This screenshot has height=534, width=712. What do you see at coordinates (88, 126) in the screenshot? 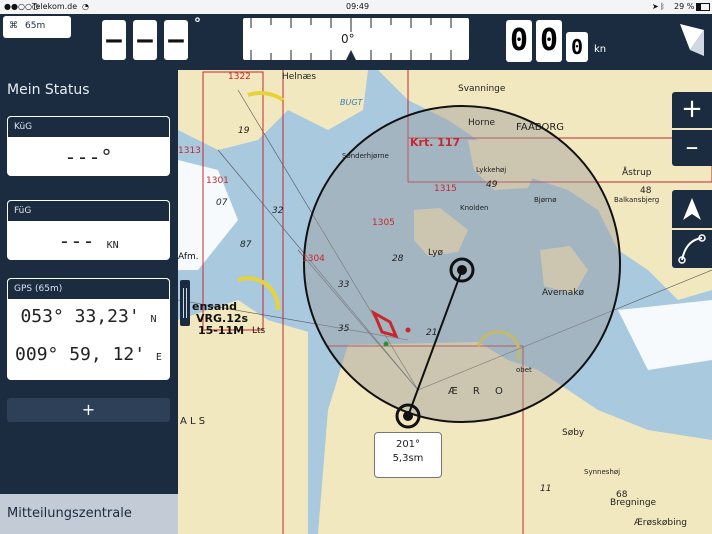
I see `kug-label: KüG` at bounding box center [88, 126].